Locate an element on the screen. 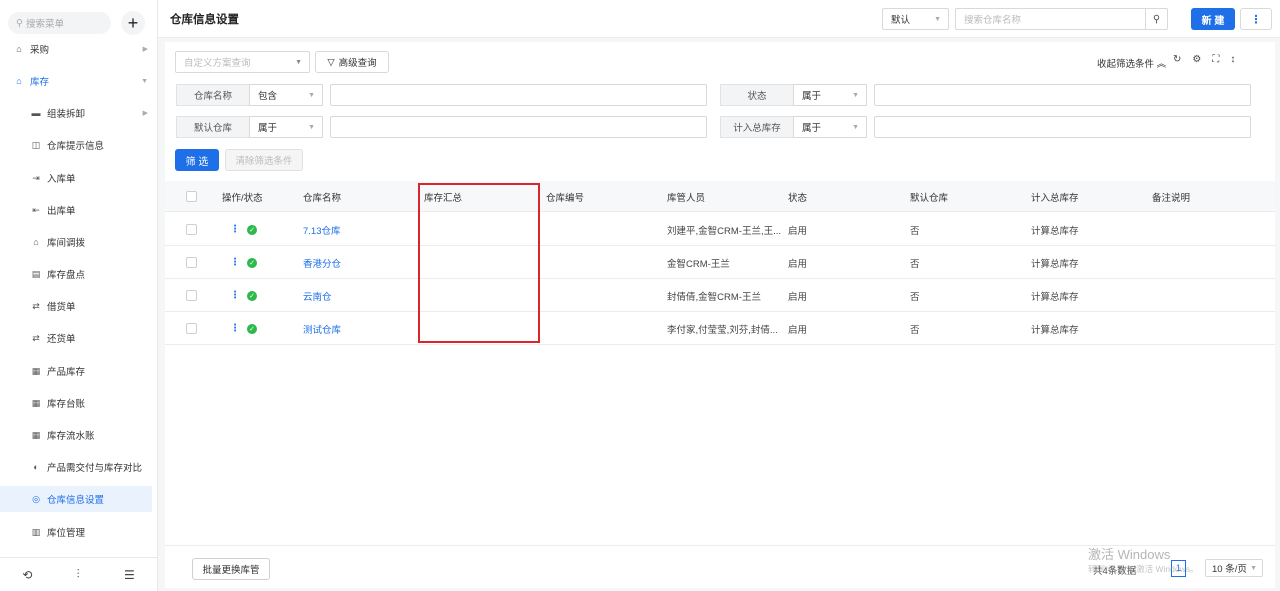 The image size is (1280, 591). page-size-select: 10 条/页 ▼ is located at coordinates (1234, 568).